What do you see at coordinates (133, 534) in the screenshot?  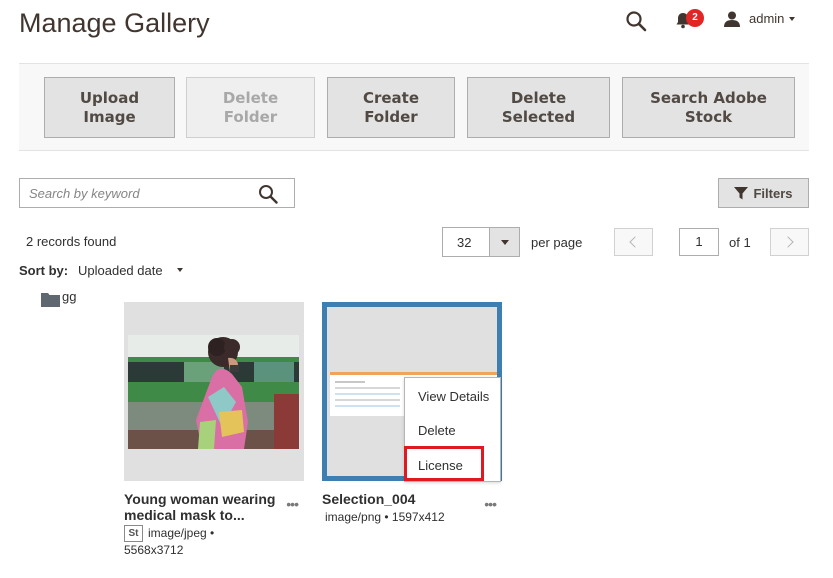 I see `adobe-stock-badge-icon: St` at bounding box center [133, 534].